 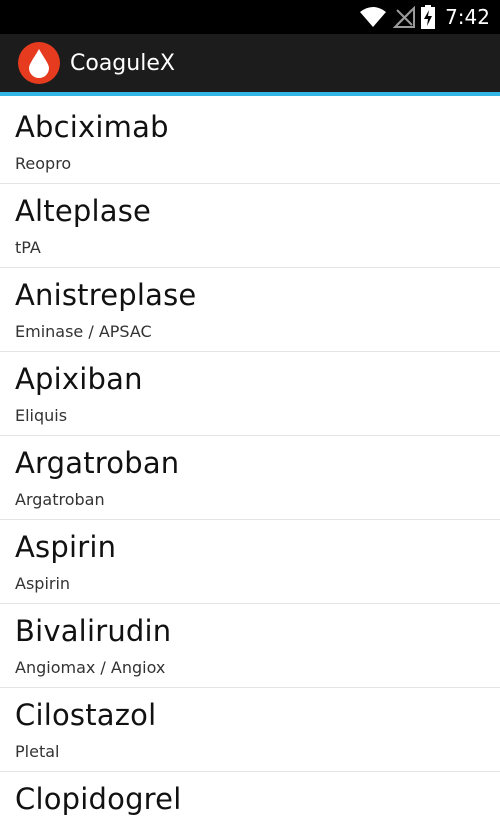 What do you see at coordinates (106, 295) in the screenshot?
I see `drug-name: Anistreplase` at bounding box center [106, 295].